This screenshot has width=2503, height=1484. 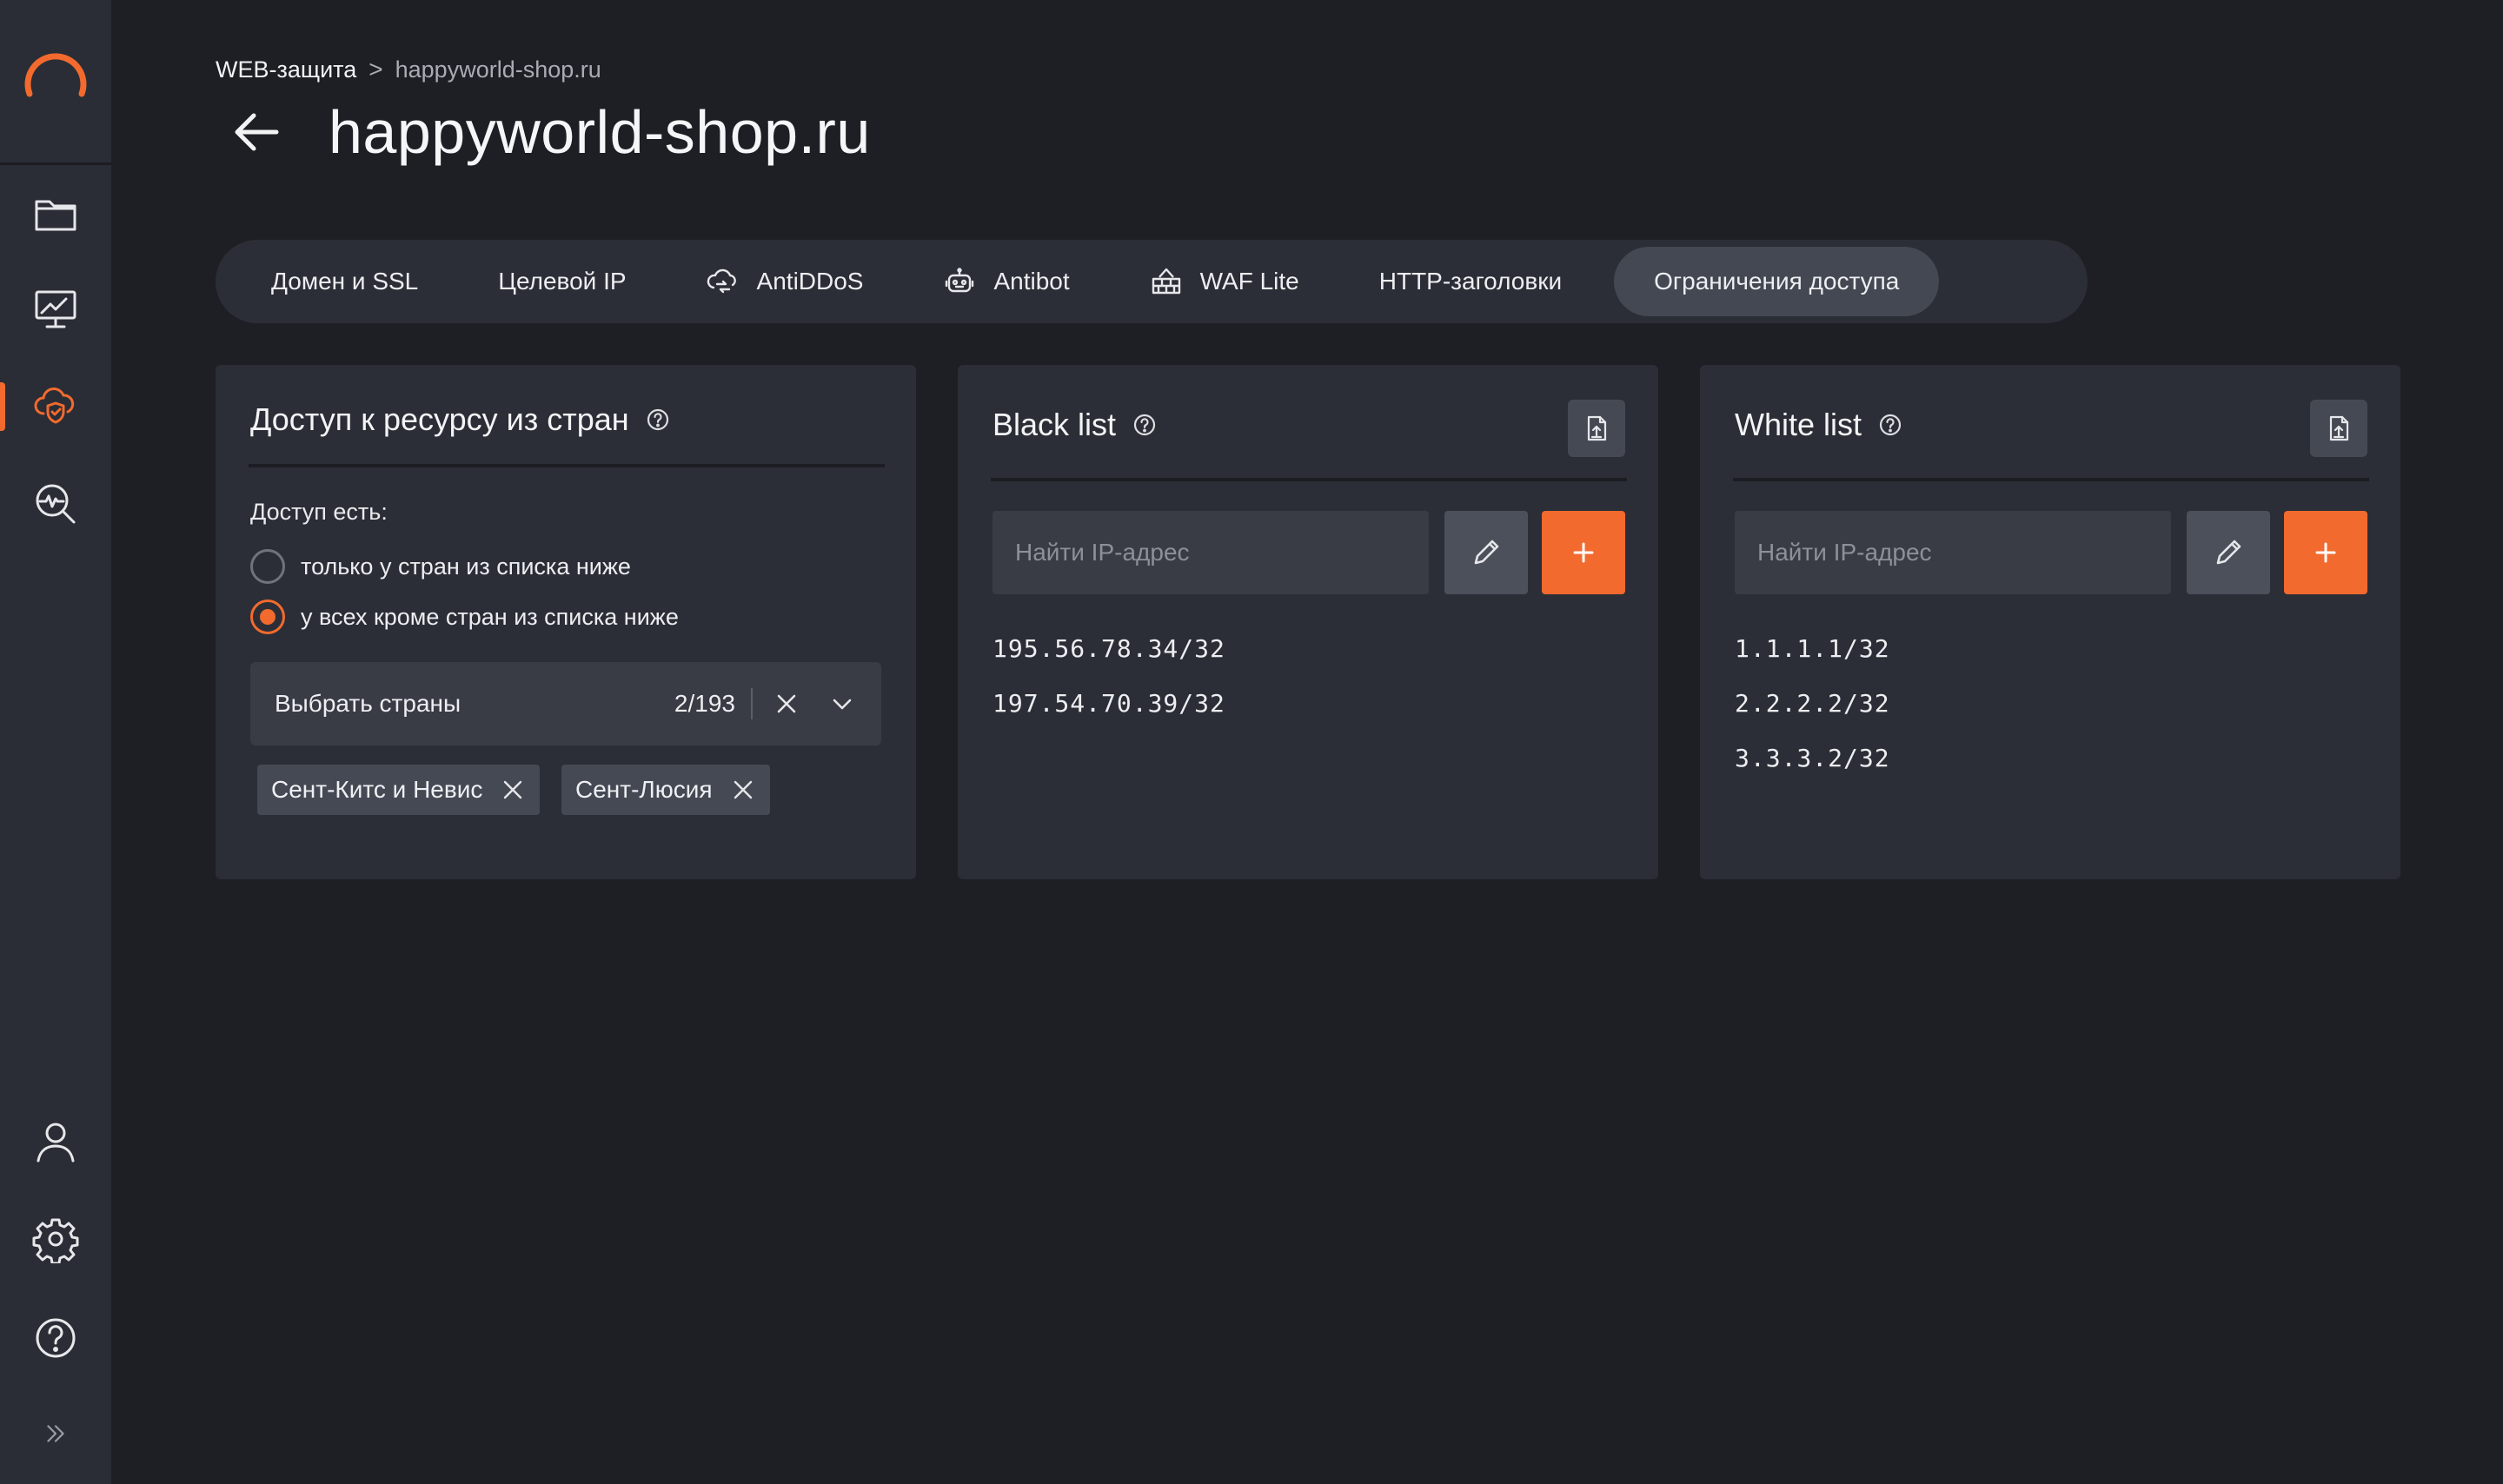 I want to click on blacklist-search-input, so click(x=1211, y=552).